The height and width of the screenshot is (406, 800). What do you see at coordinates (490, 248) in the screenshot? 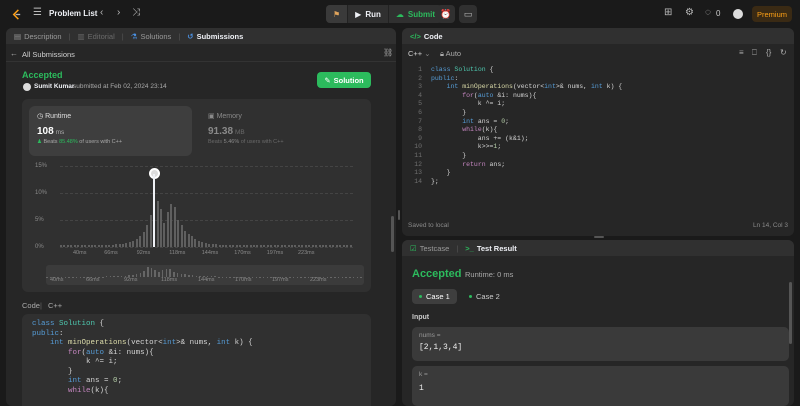
I see `tab-test-result: >_ Test Result` at bounding box center [490, 248].